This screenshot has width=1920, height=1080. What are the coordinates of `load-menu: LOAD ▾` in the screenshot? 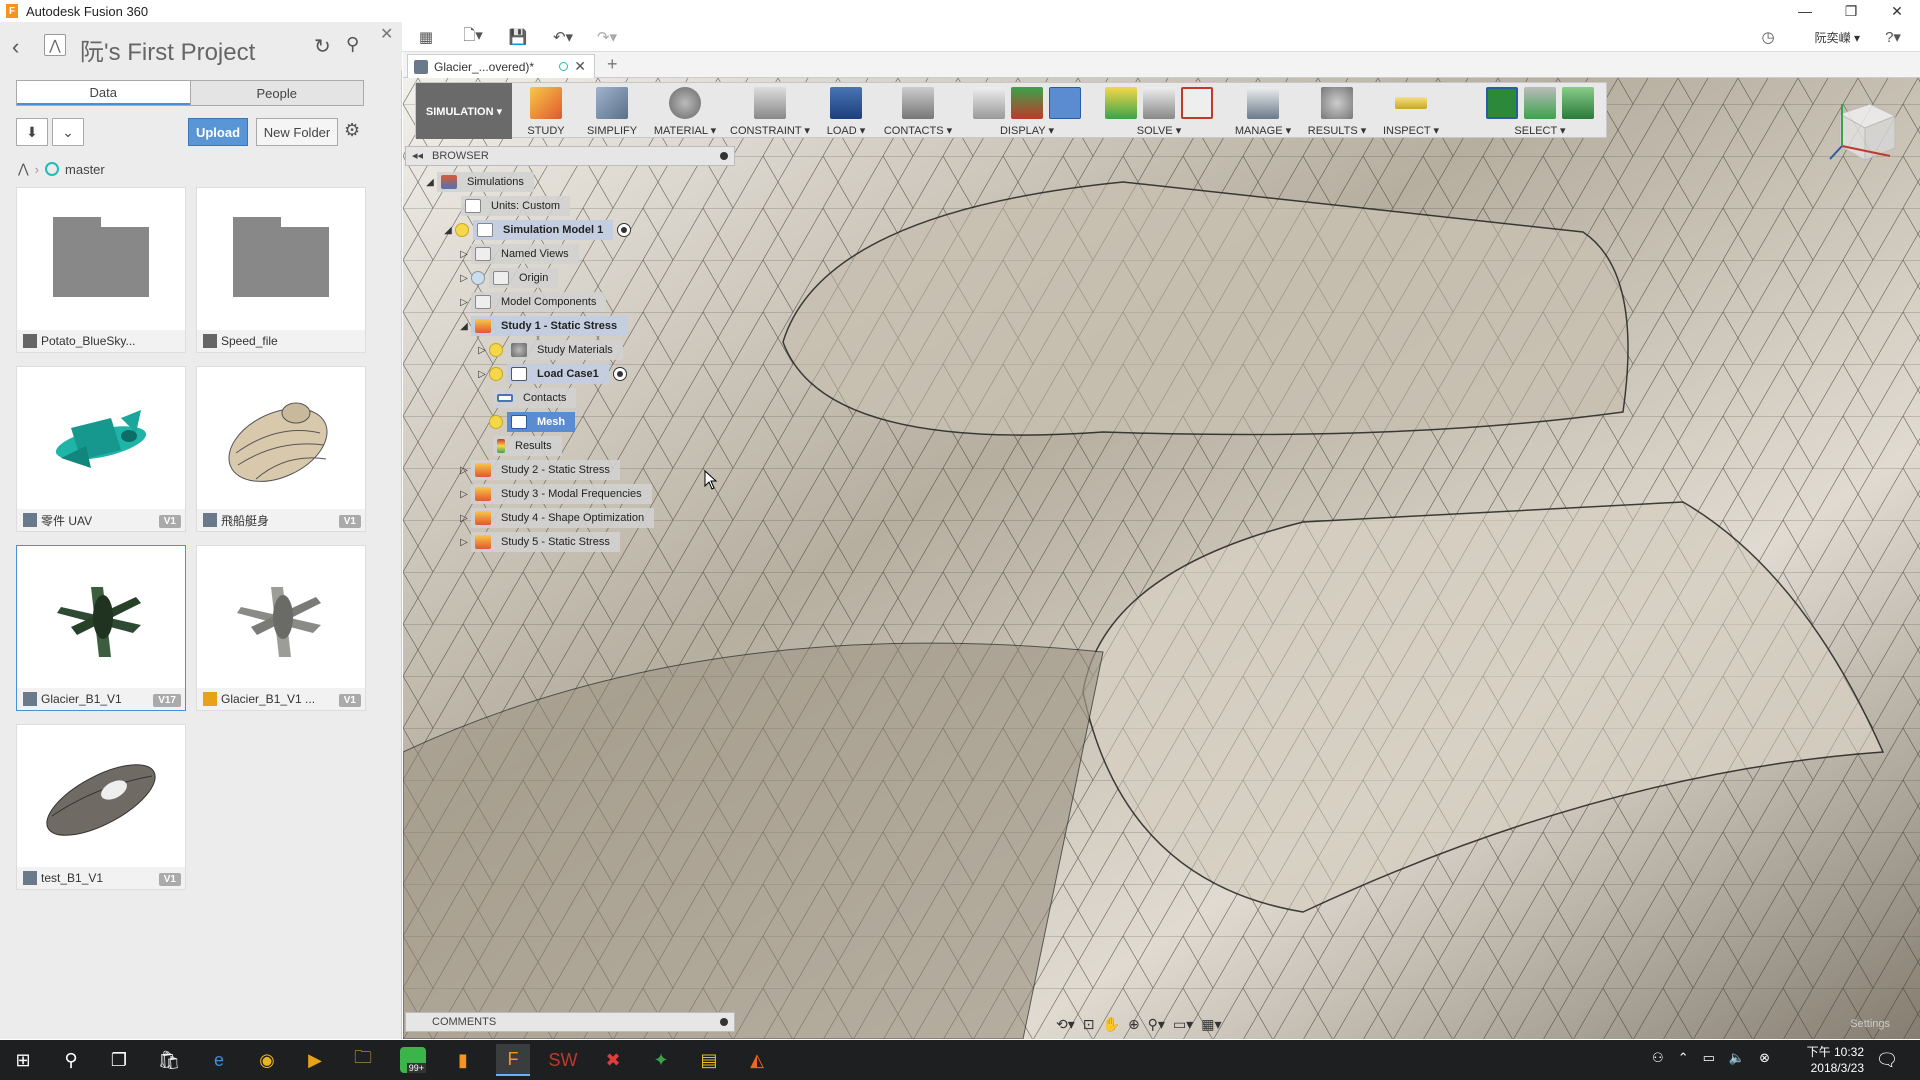 It's located at (846, 111).